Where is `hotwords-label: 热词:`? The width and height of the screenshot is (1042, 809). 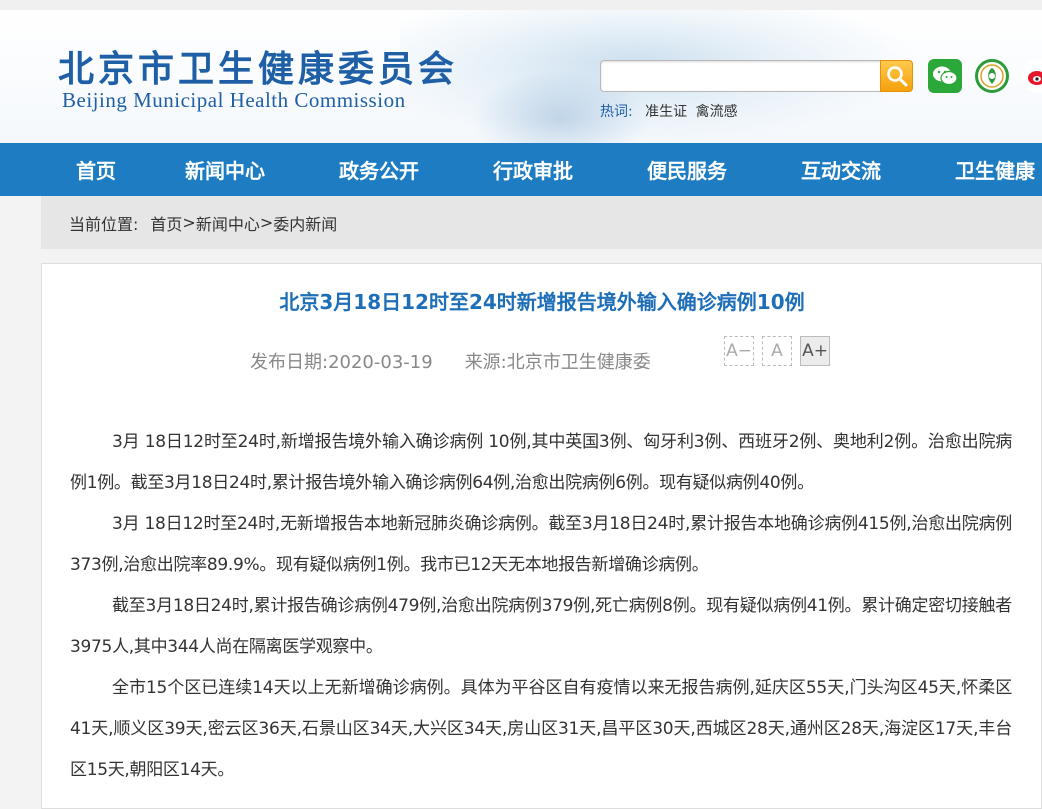 hotwords-label: 热词: is located at coordinates (616, 112).